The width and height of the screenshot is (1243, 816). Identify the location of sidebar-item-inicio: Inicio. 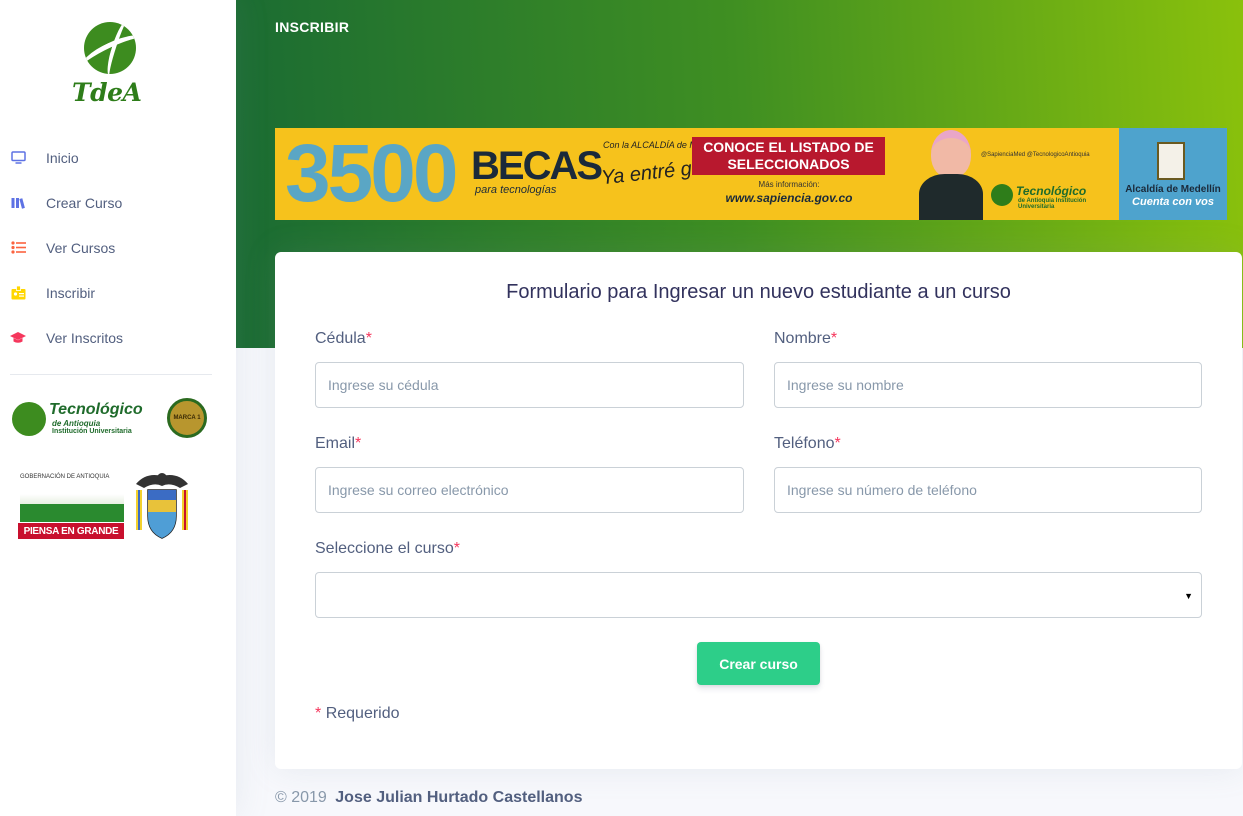
(118, 157).